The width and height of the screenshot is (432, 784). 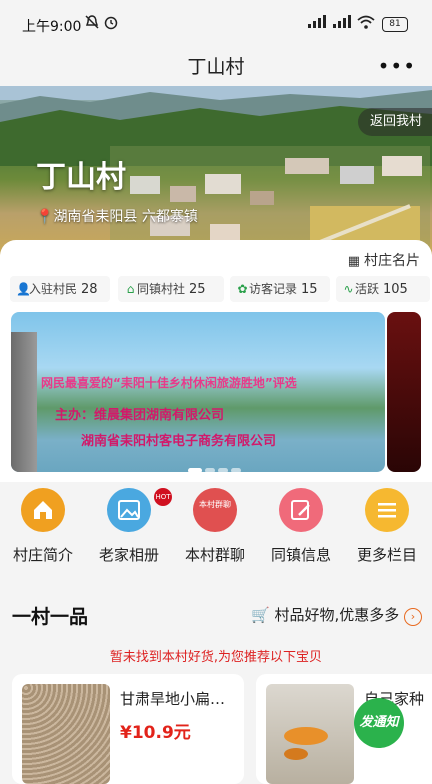 What do you see at coordinates (129, 510) in the screenshot?
I see `album-icon` at bounding box center [129, 510].